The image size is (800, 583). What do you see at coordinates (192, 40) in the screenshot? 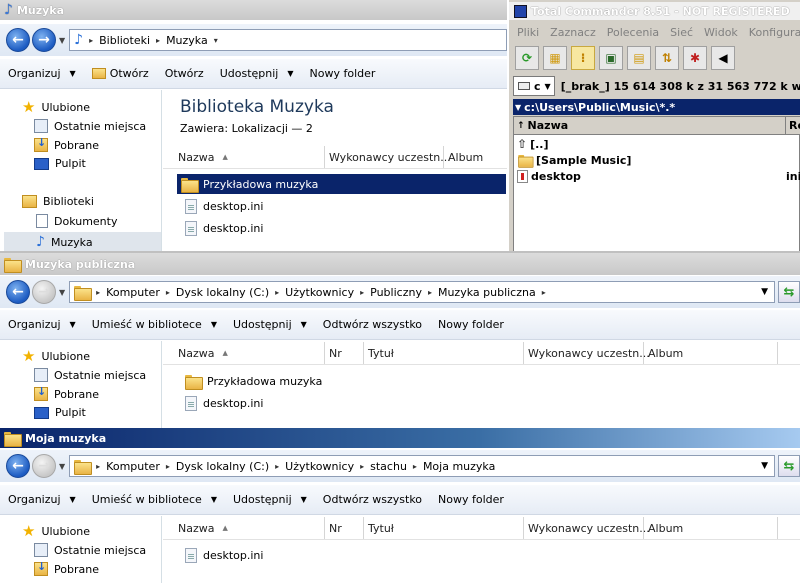
I see `breadcrumb-item: Muzyka ▾` at bounding box center [192, 40].